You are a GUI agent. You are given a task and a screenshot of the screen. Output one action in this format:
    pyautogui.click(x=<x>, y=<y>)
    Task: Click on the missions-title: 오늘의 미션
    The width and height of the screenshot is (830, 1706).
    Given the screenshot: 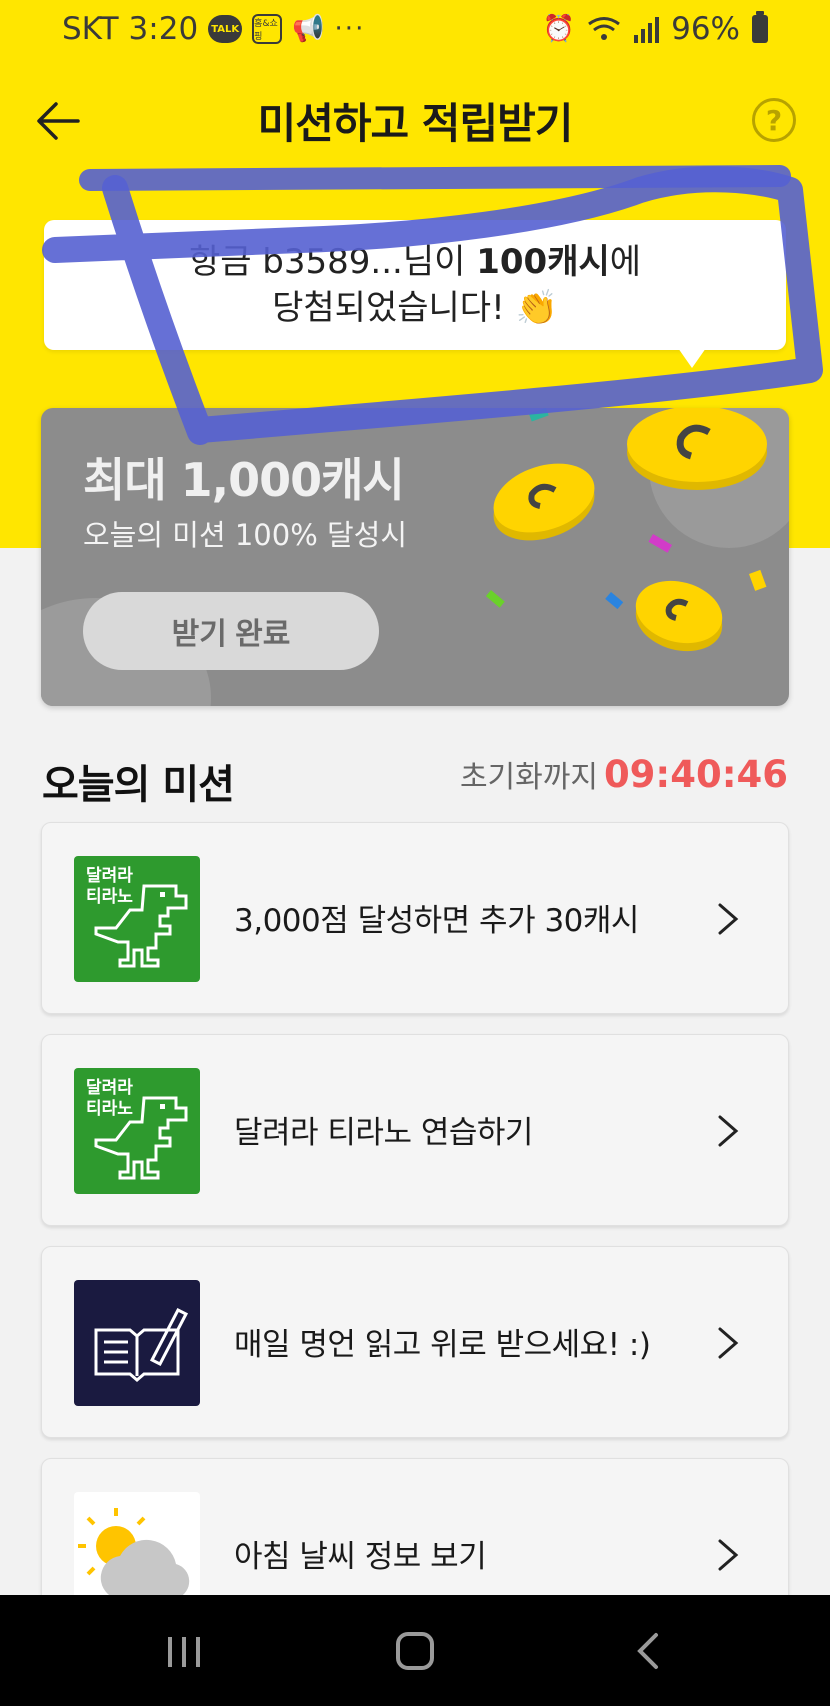 What is the action you would take?
    pyautogui.click(x=138, y=785)
    